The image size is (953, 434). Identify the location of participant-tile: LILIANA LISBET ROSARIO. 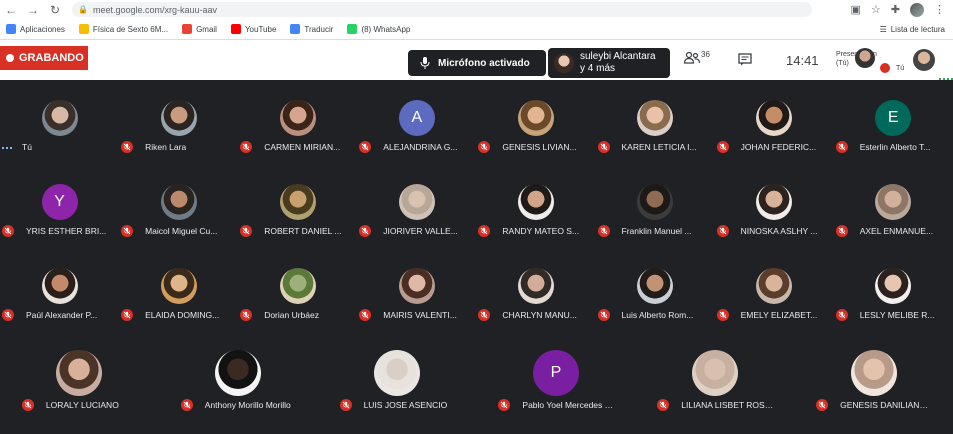
(714, 392).